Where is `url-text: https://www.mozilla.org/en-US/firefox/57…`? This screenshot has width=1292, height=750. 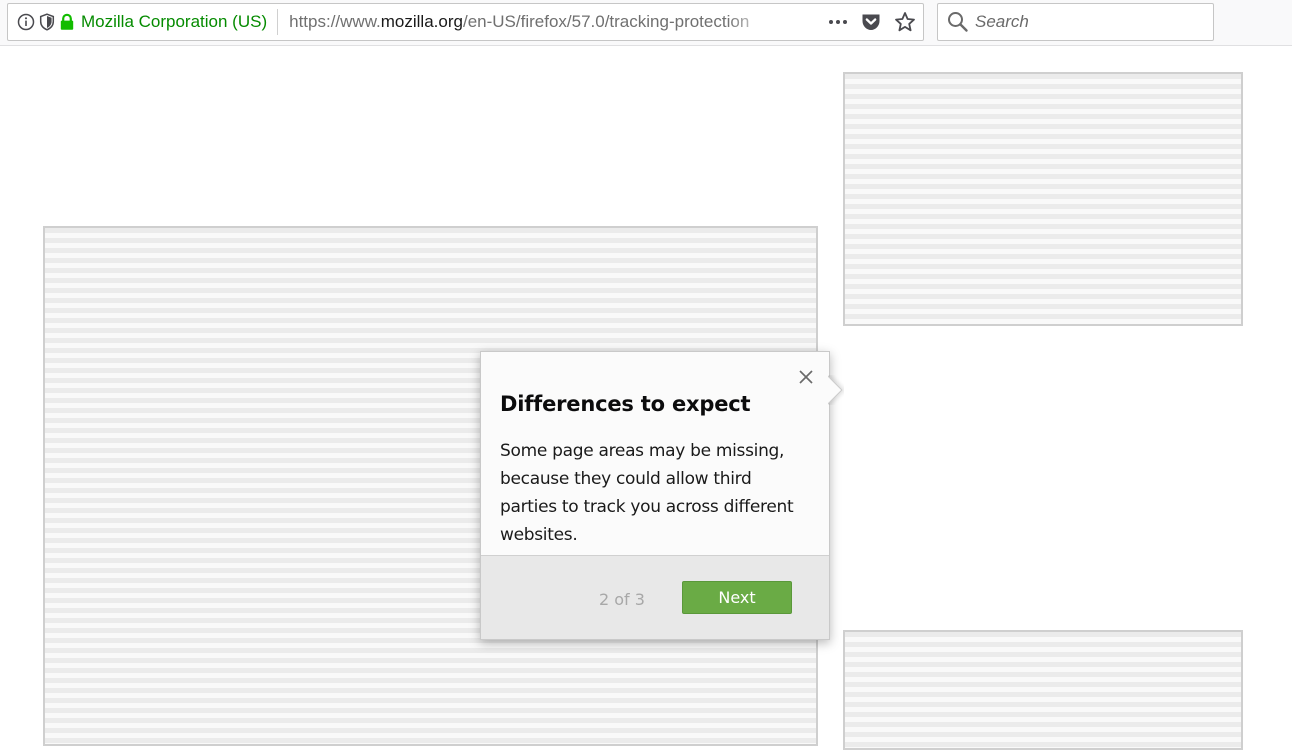
url-text: https://www.mozilla.org/en-US/firefox/57… is located at coordinates (531, 22).